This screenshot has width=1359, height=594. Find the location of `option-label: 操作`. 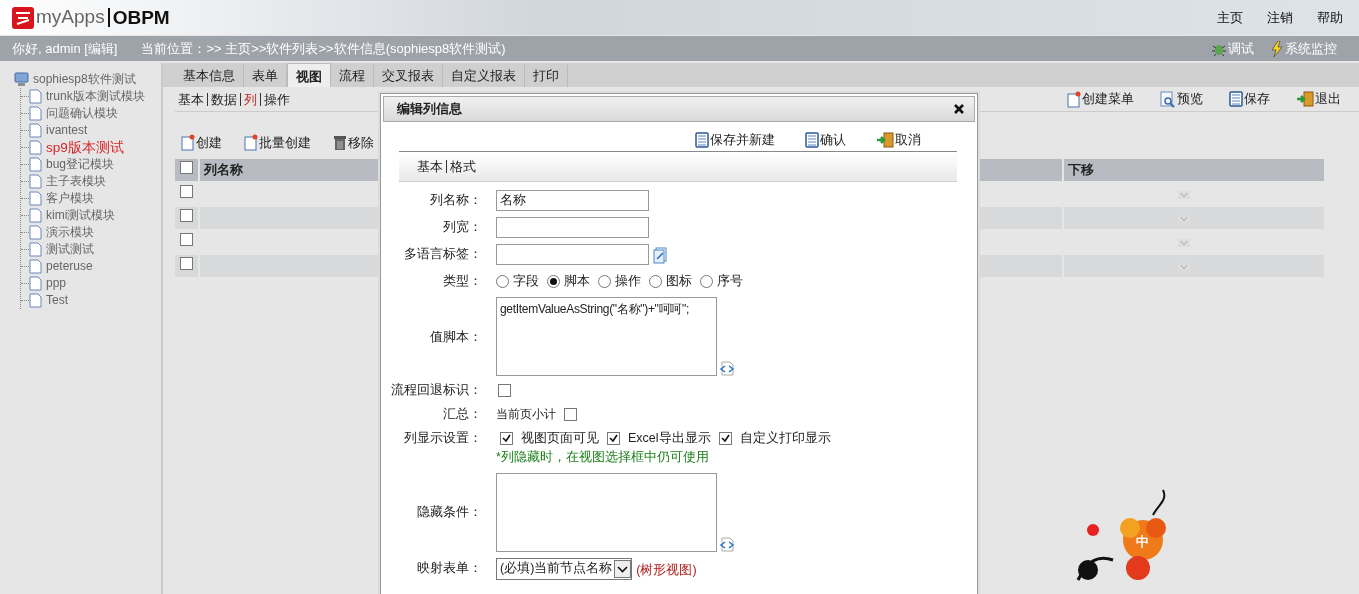

option-label: 操作 is located at coordinates (628, 281).